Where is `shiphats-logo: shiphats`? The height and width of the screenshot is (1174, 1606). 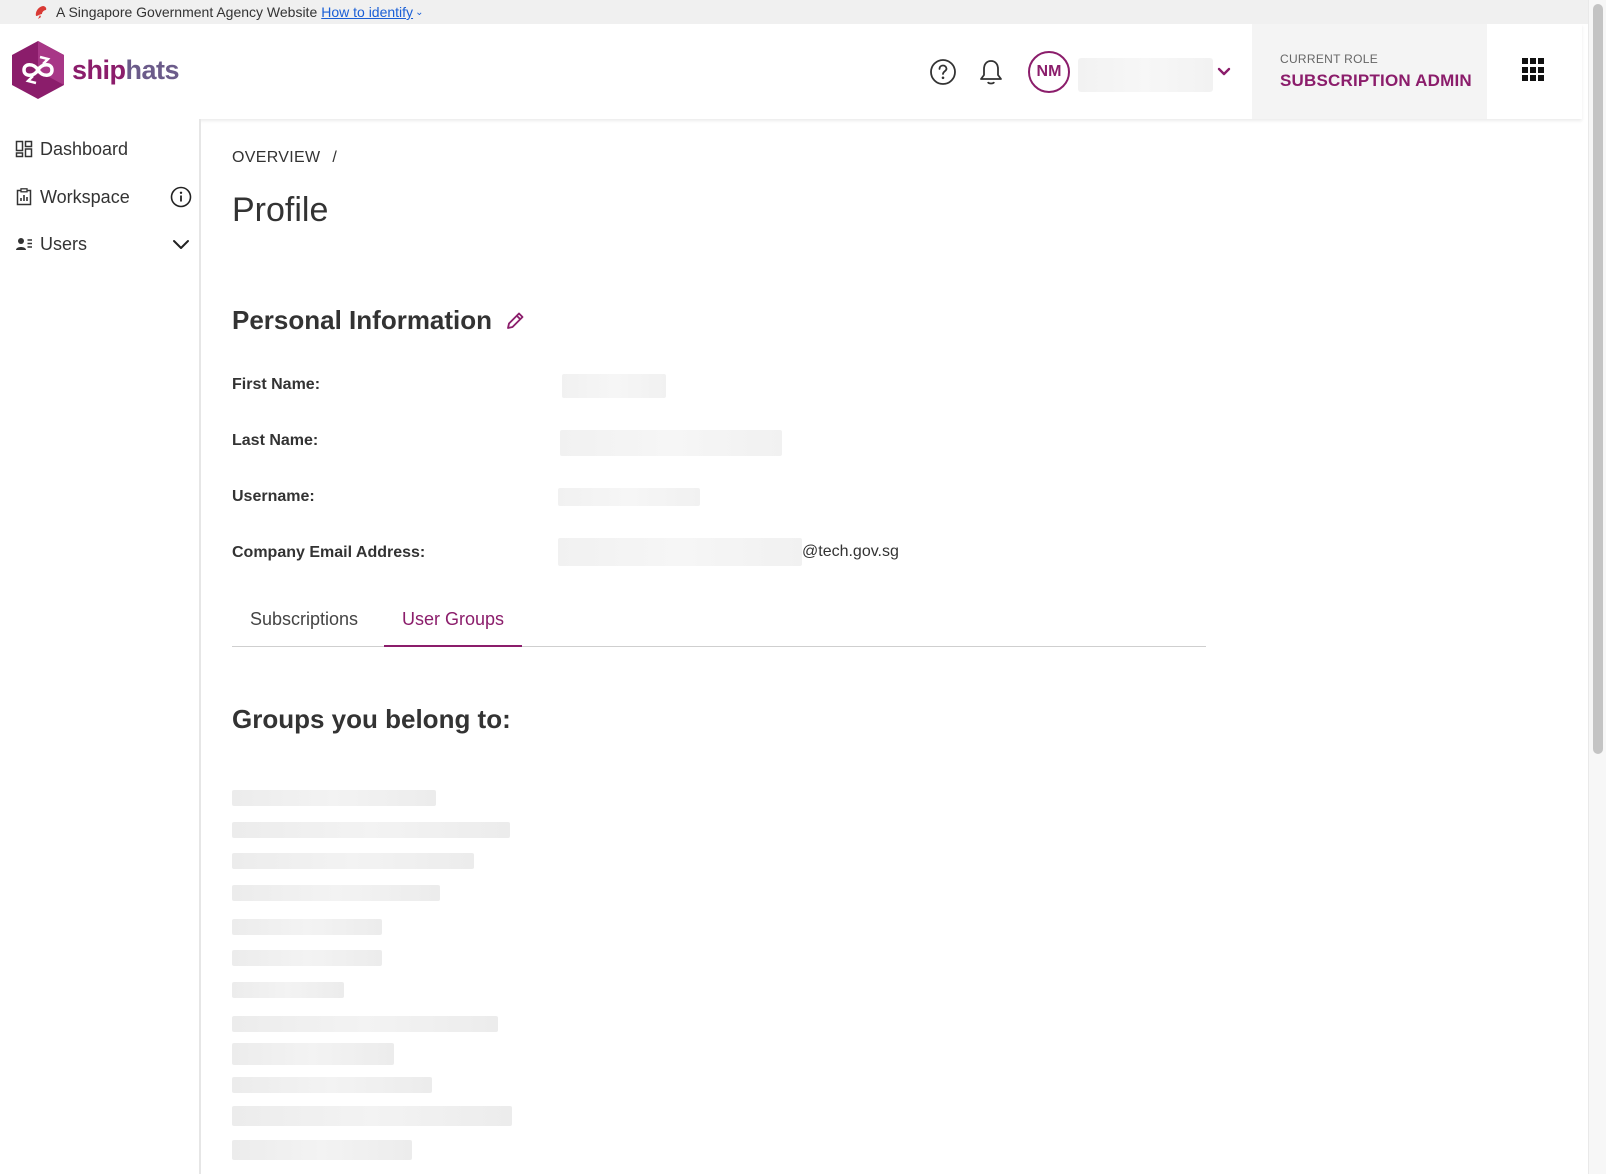
shiphats-logo: shiphats is located at coordinates (95, 70).